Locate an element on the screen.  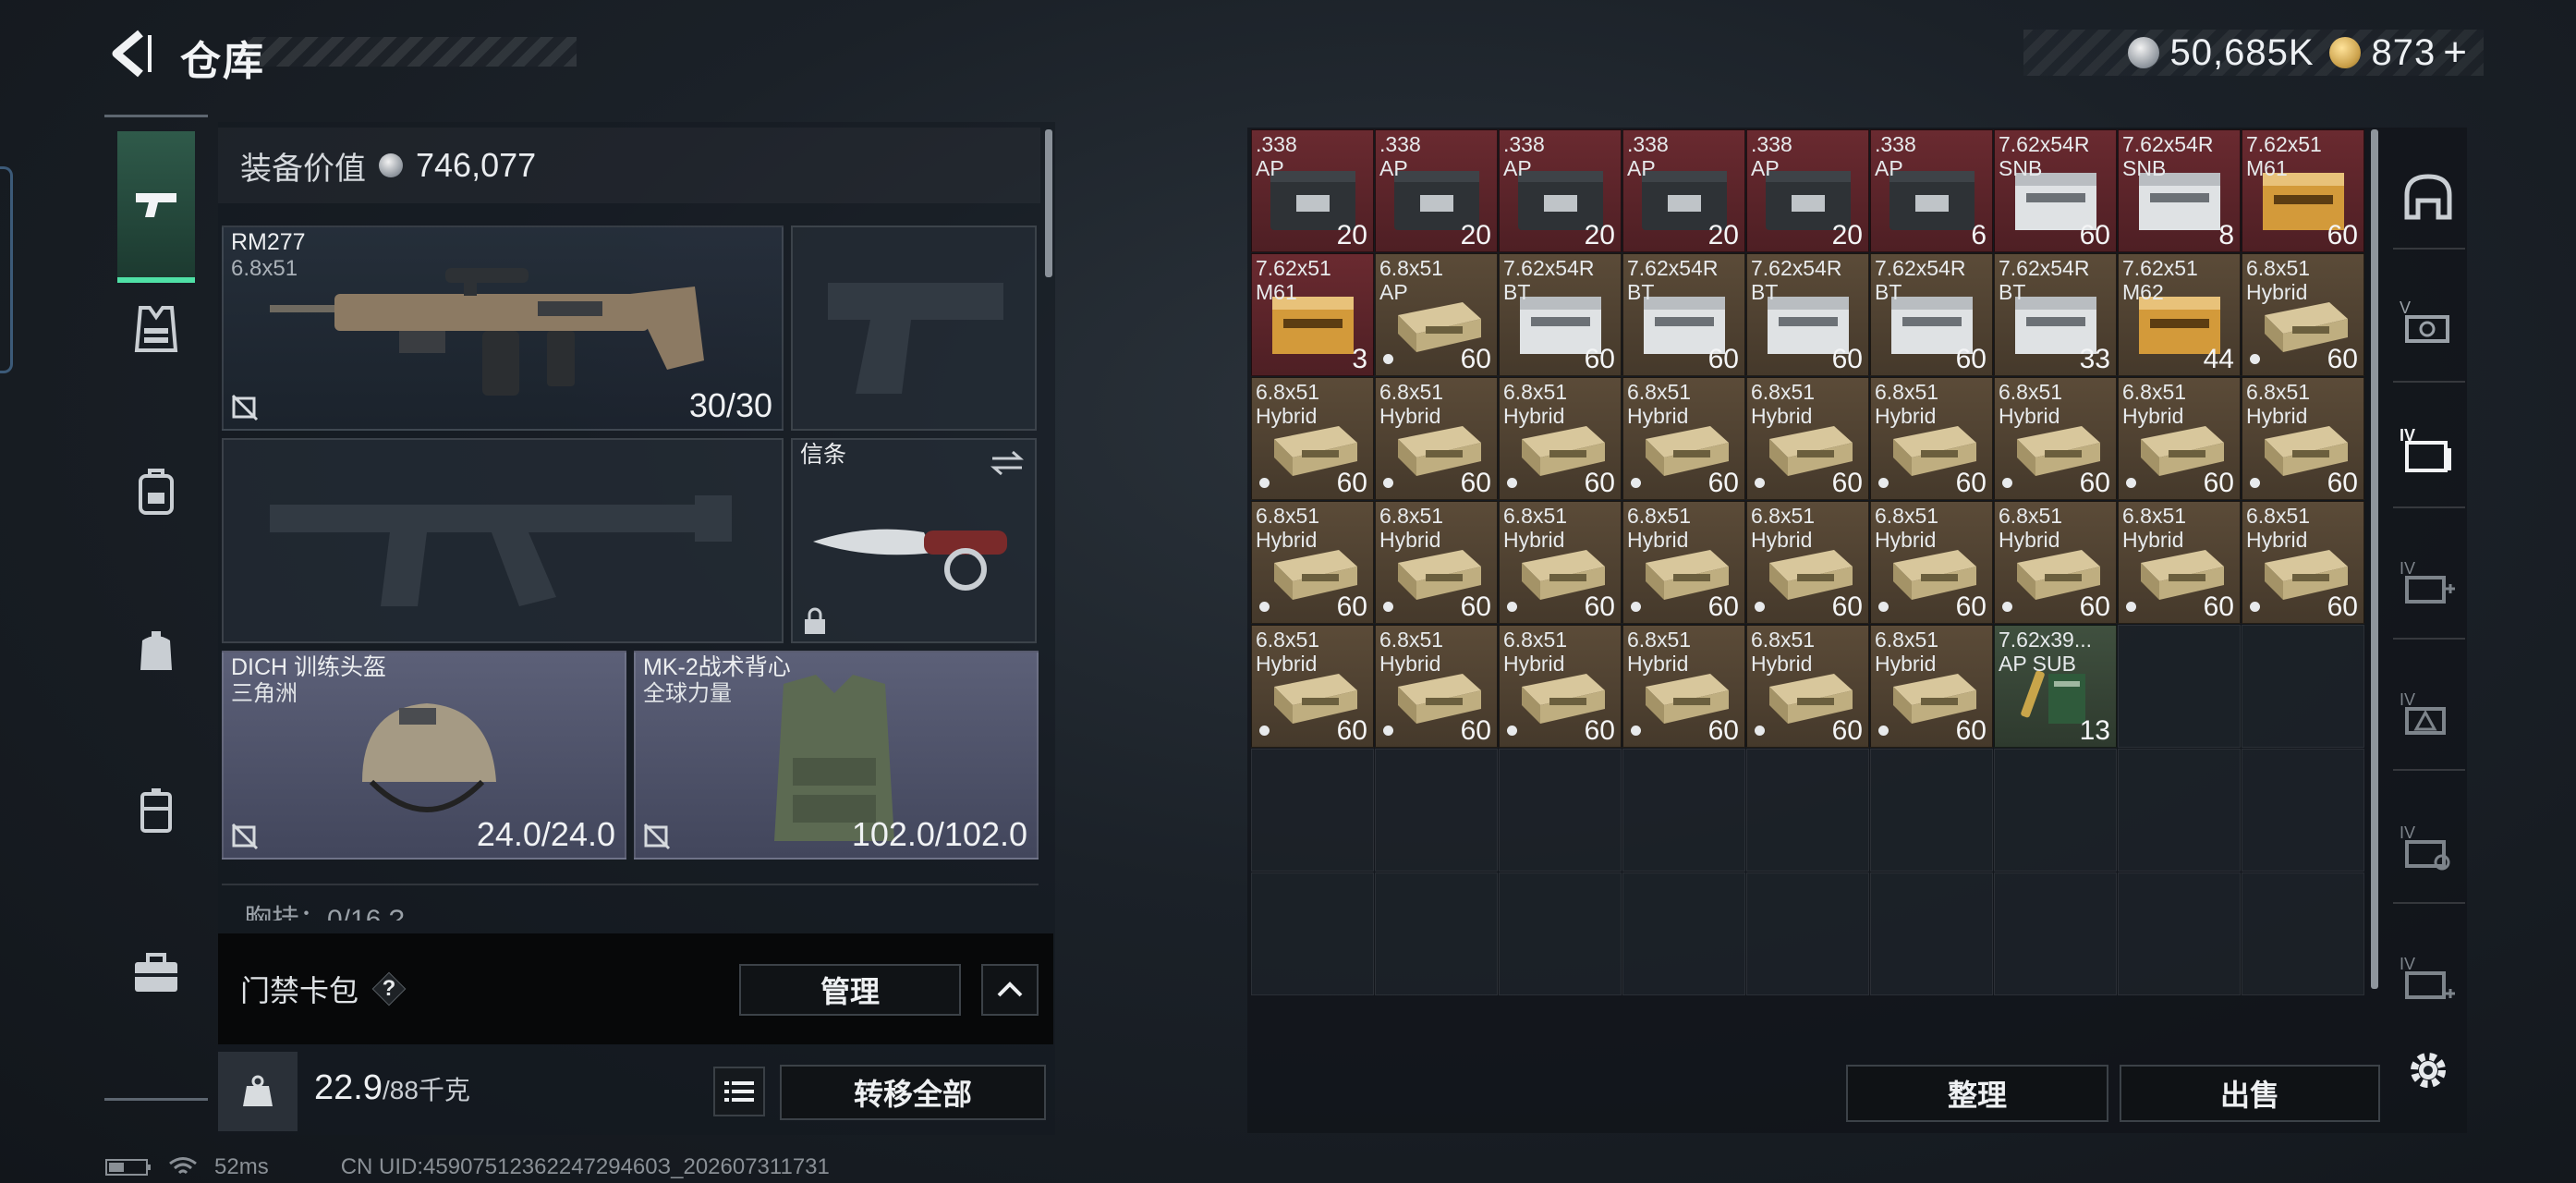
inventory-item: 7.62x39... AP SUB 13 is located at coordinates (2055, 686).